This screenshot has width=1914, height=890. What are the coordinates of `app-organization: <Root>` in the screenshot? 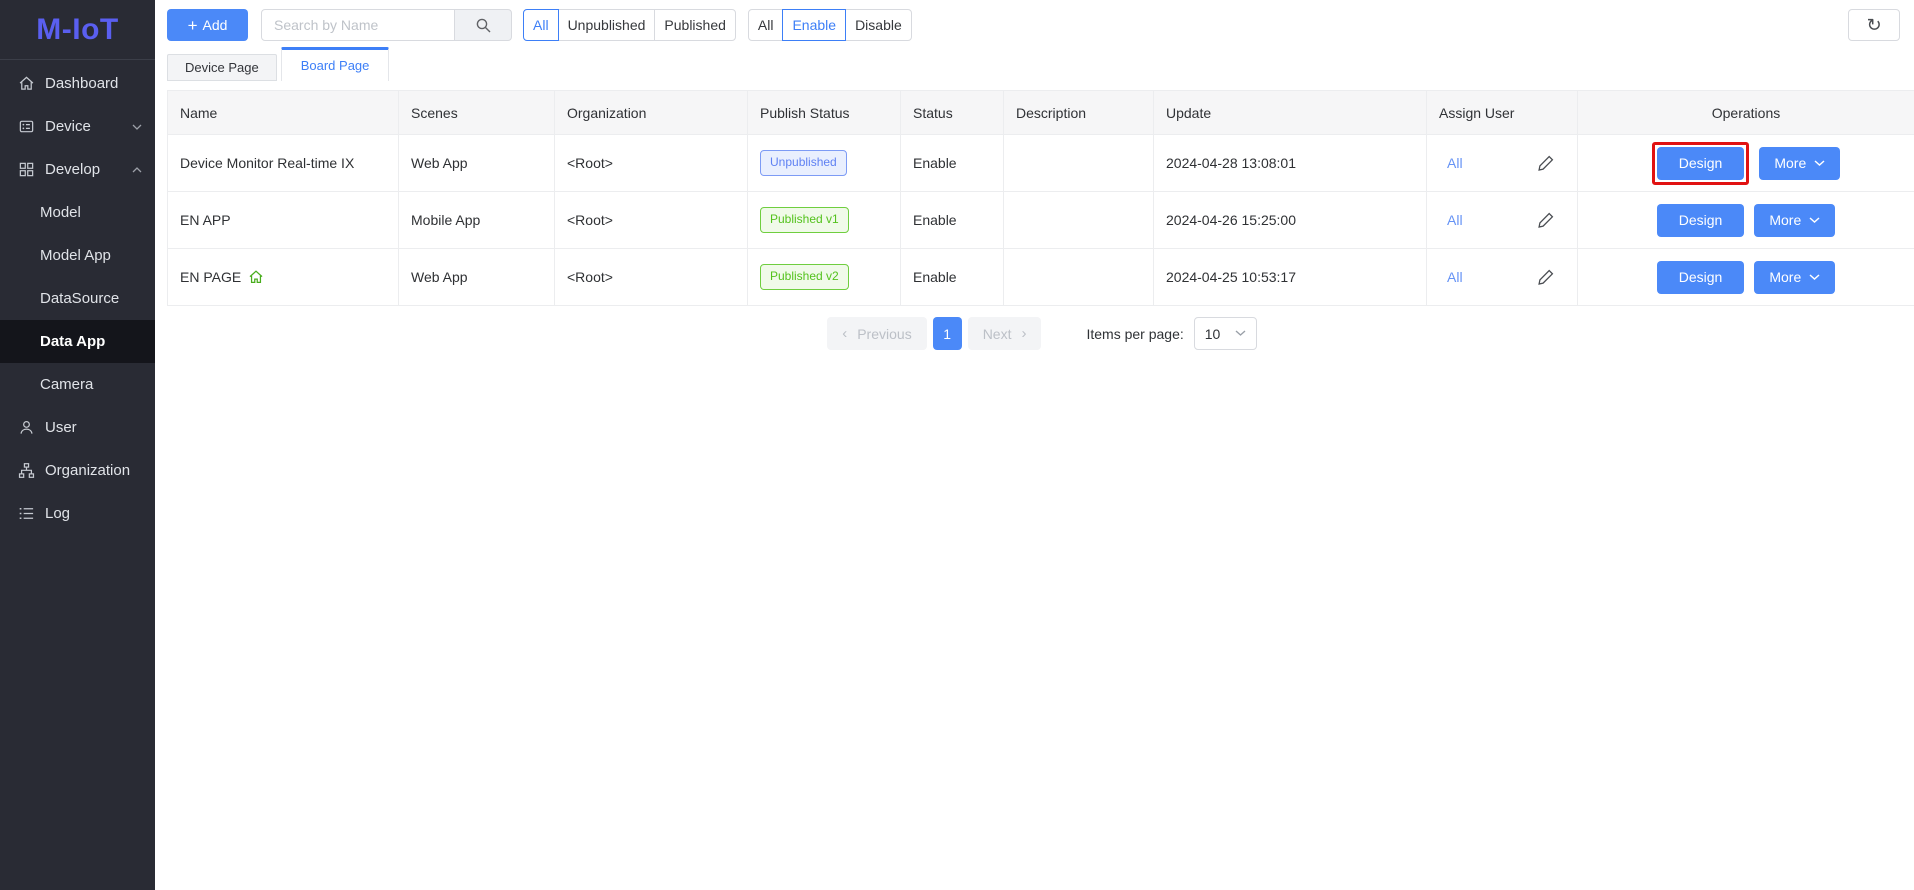 It's located at (651, 220).